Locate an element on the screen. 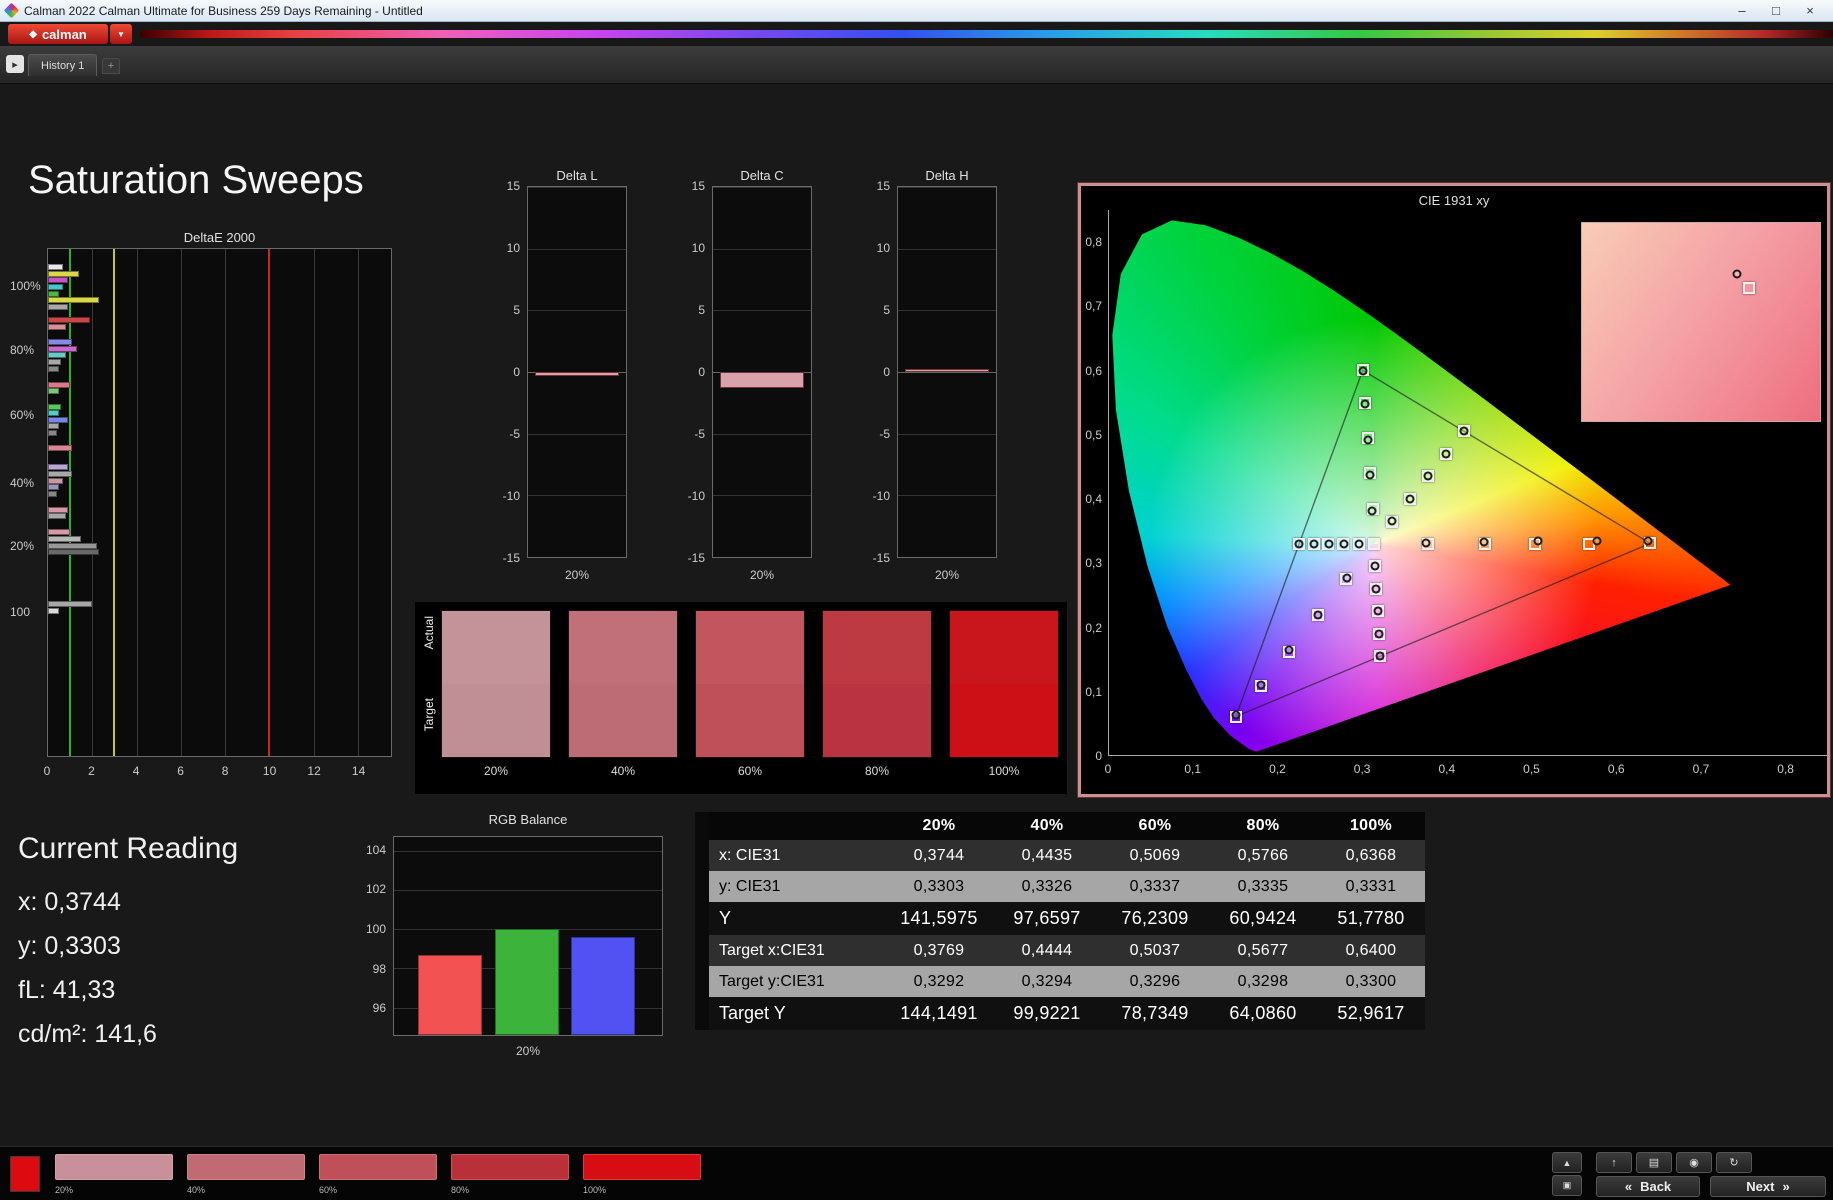 This screenshot has width=1833, height=1200. delta-bar is located at coordinates (577, 374).